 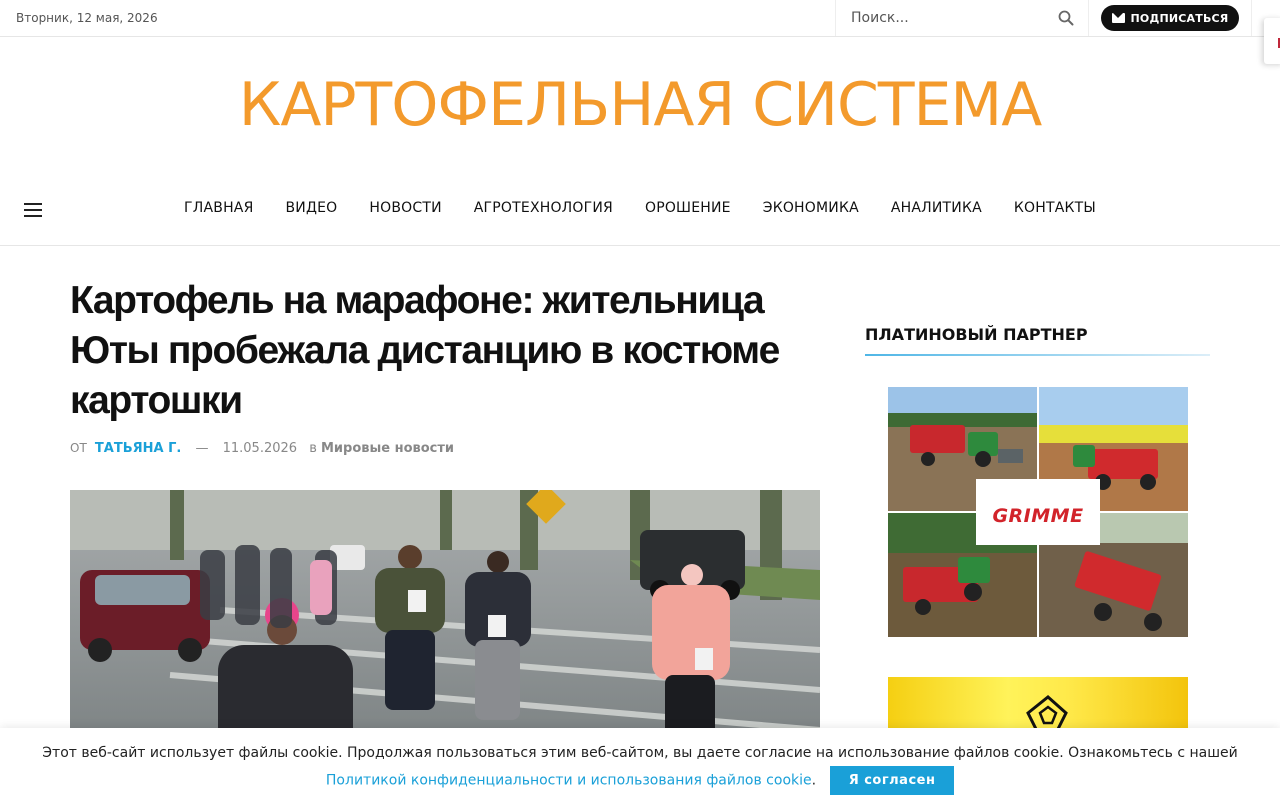 What do you see at coordinates (1118, 18) in the screenshot?
I see `mail-icon` at bounding box center [1118, 18].